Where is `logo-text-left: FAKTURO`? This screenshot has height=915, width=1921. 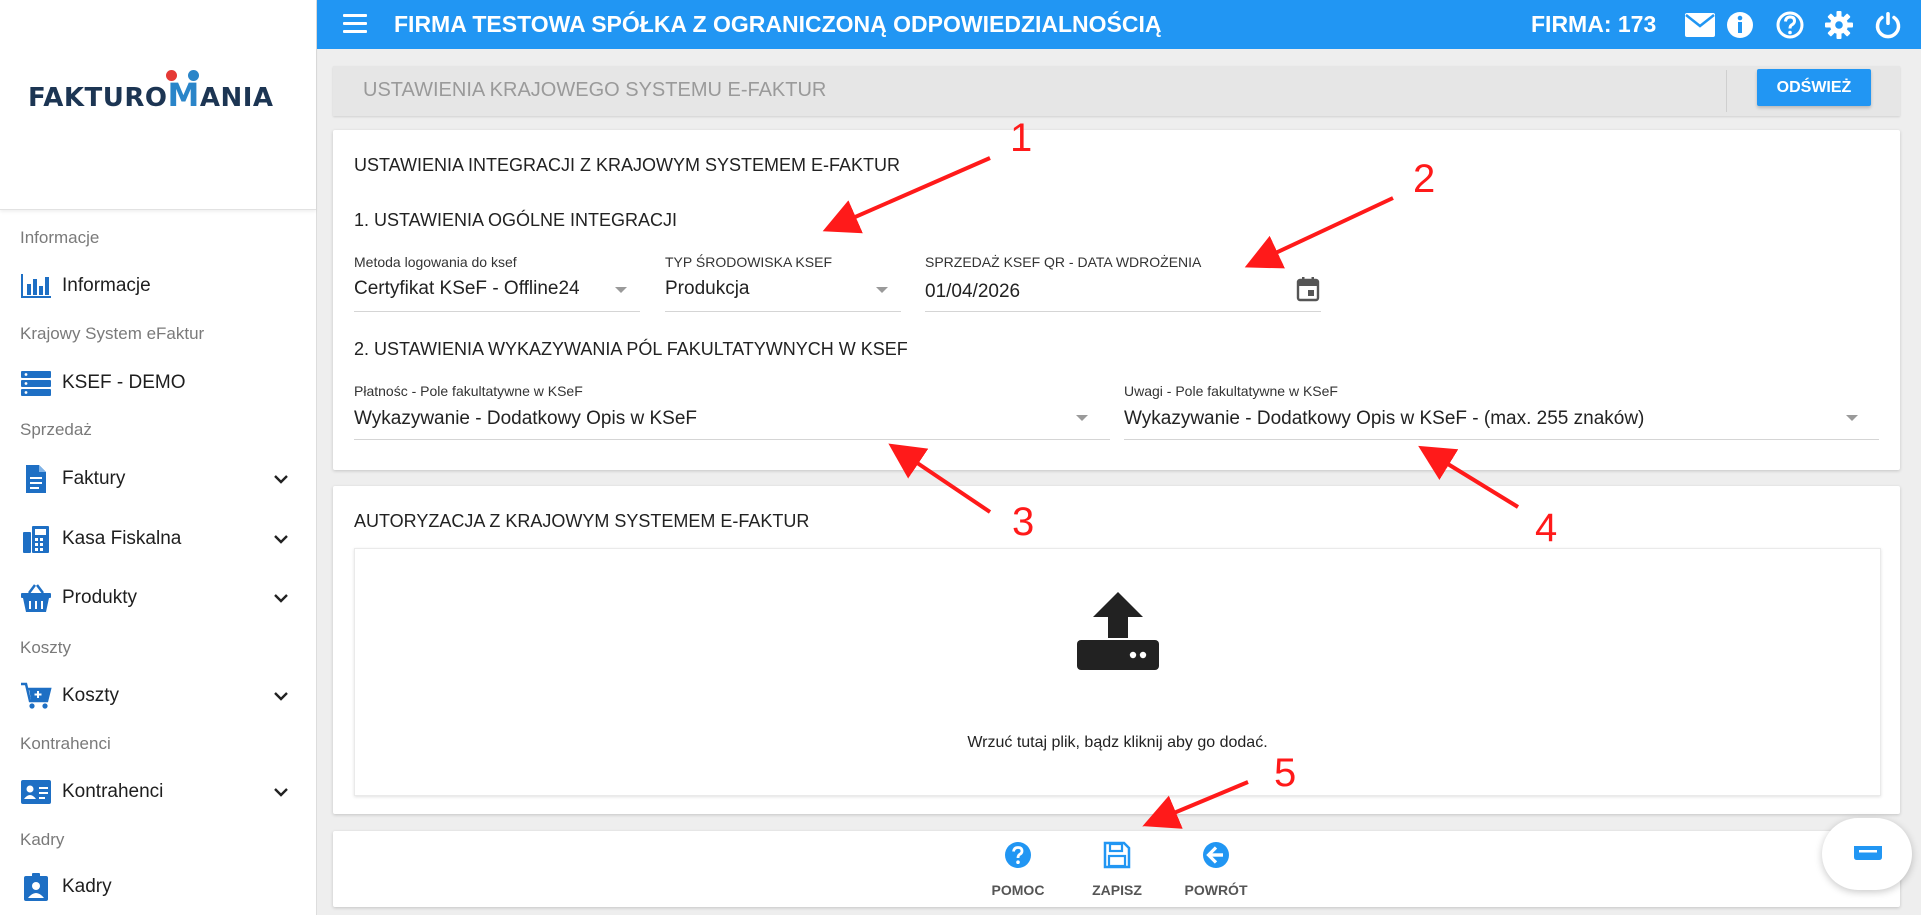
logo-text-left: FAKTURO is located at coordinates (98, 98).